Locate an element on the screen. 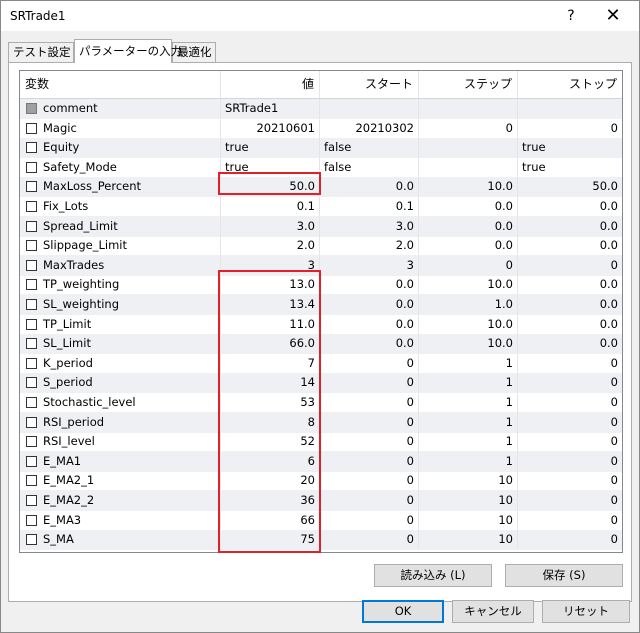 The width and height of the screenshot is (640, 633). table-row: Magic 20210601 20210302 0 0 is located at coordinates (321, 128).